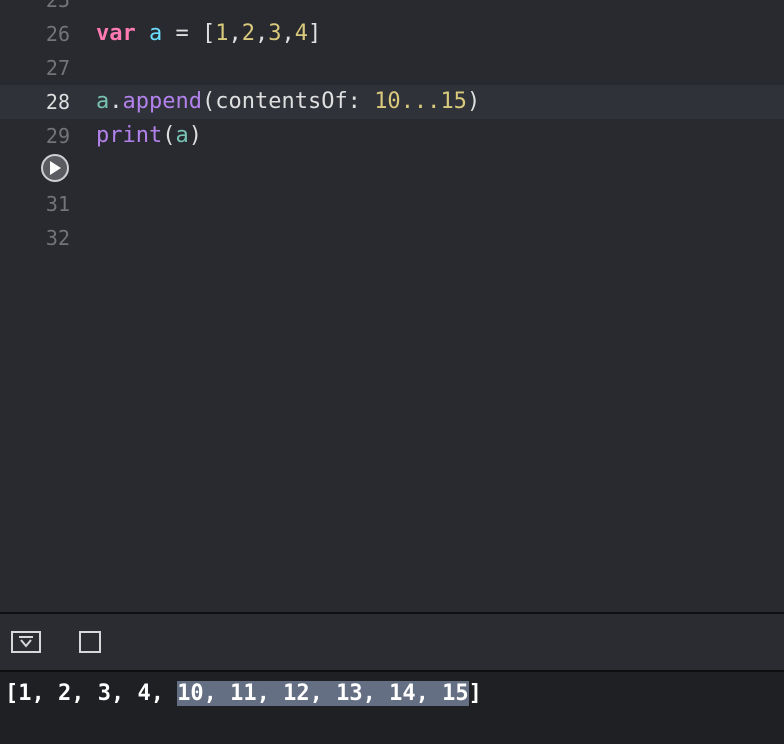  What do you see at coordinates (162, 101) in the screenshot?
I see `method-token: append` at bounding box center [162, 101].